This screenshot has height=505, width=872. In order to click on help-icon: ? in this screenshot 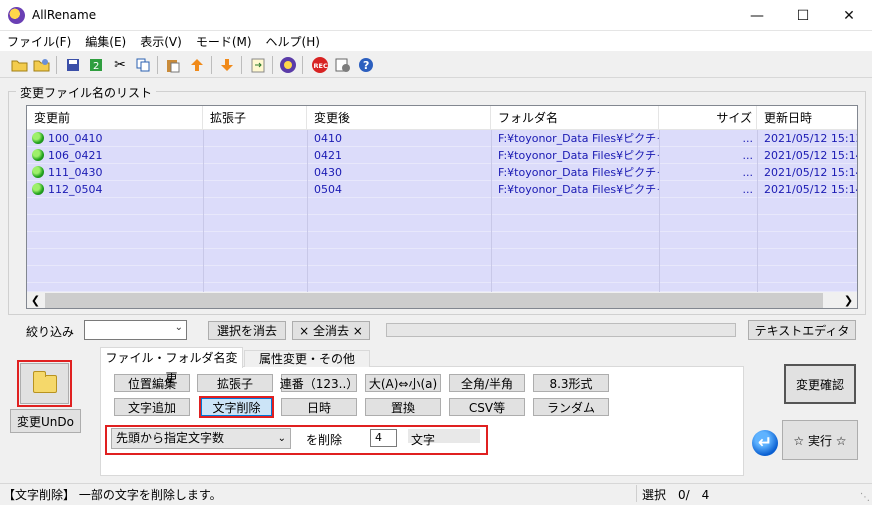, I will do `click(366, 65)`.